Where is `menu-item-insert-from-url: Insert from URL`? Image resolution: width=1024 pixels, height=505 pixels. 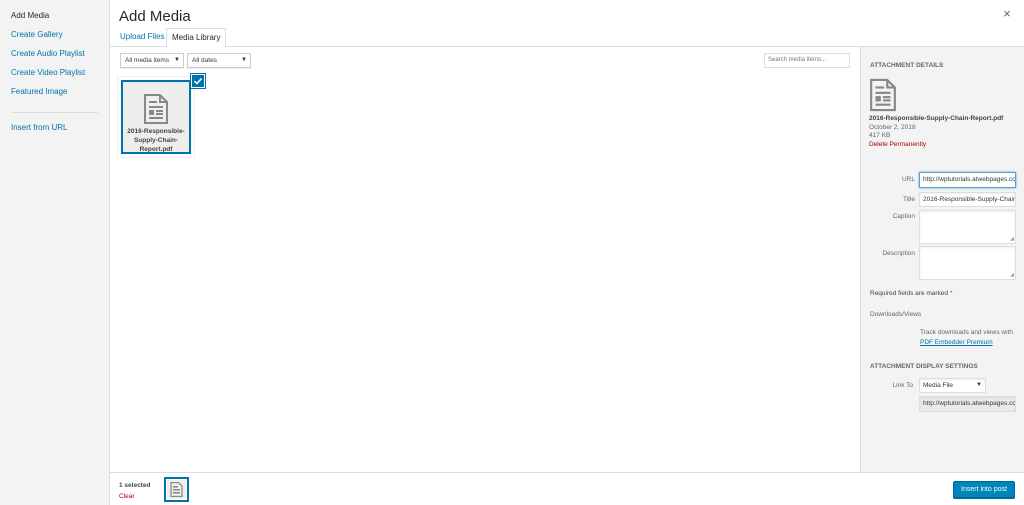 menu-item-insert-from-url: Insert from URL is located at coordinates (54, 132).